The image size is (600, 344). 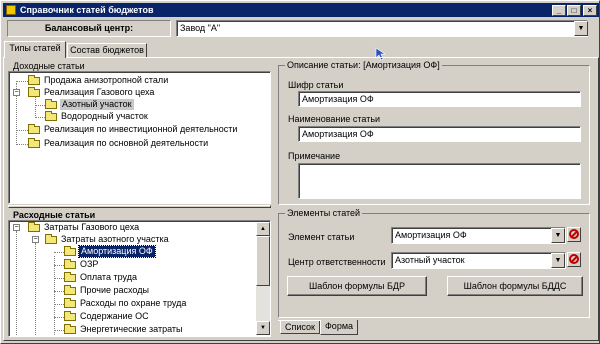 I want to click on code-label: Шифр статьи, so click(x=316, y=85).